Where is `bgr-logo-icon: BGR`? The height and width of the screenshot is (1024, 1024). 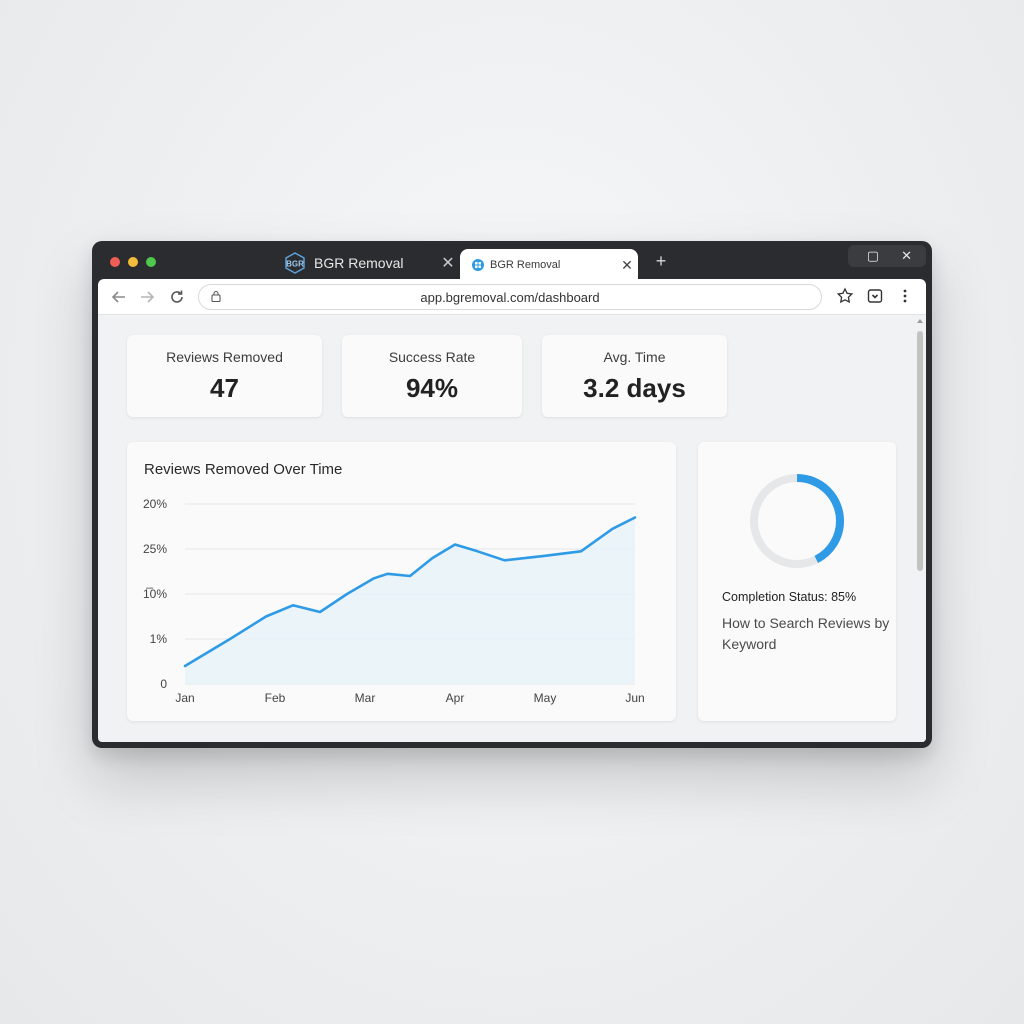
bgr-logo-icon: BGR is located at coordinates (295, 263).